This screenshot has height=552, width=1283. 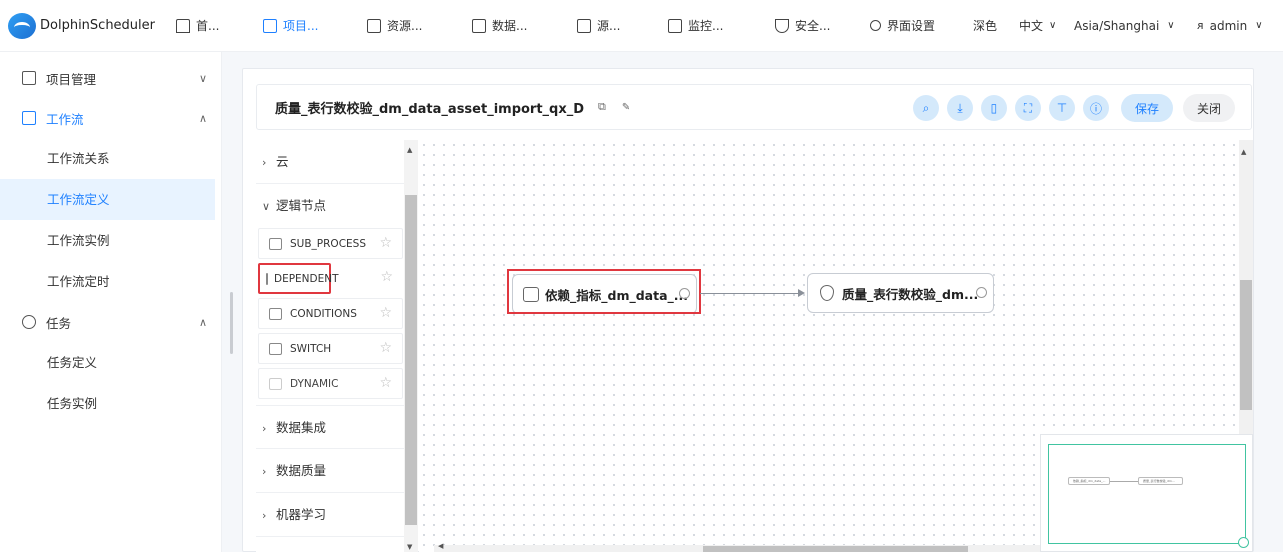 I want to click on category-ml: › 机器学习, so click(x=330, y=515).